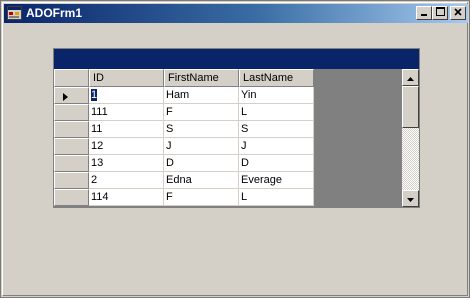  What do you see at coordinates (276, 78) in the screenshot?
I see `column-header-lastname: LastName` at bounding box center [276, 78].